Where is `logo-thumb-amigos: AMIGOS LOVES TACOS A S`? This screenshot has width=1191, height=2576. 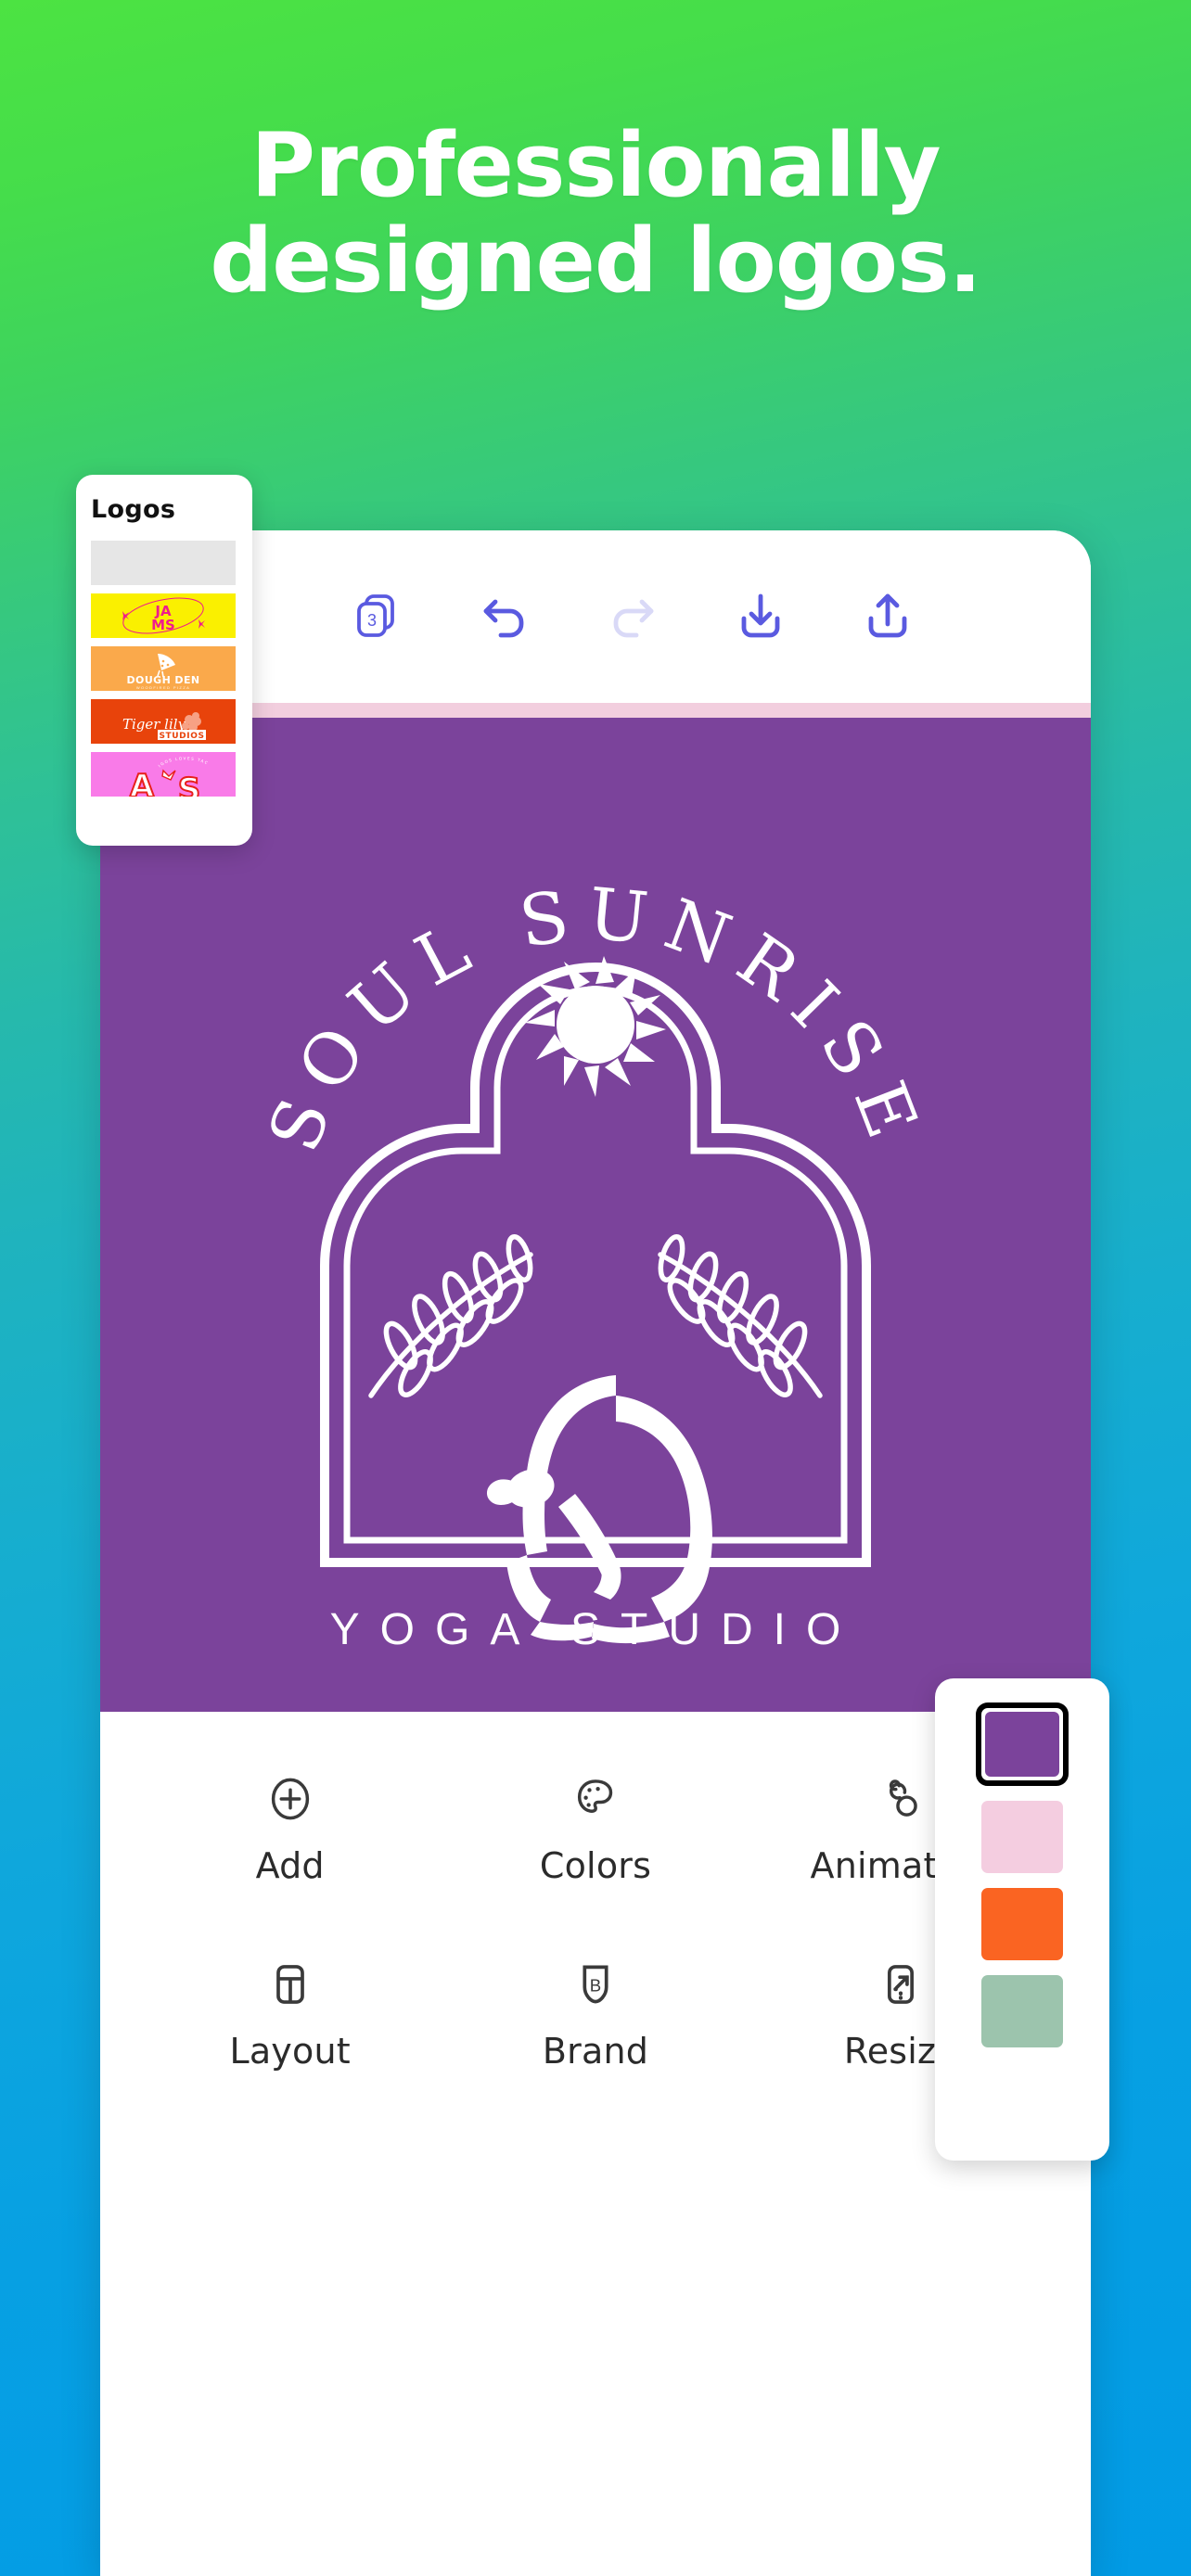 logo-thumb-amigos: AMIGOS LOVES TACOS A S is located at coordinates (164, 774).